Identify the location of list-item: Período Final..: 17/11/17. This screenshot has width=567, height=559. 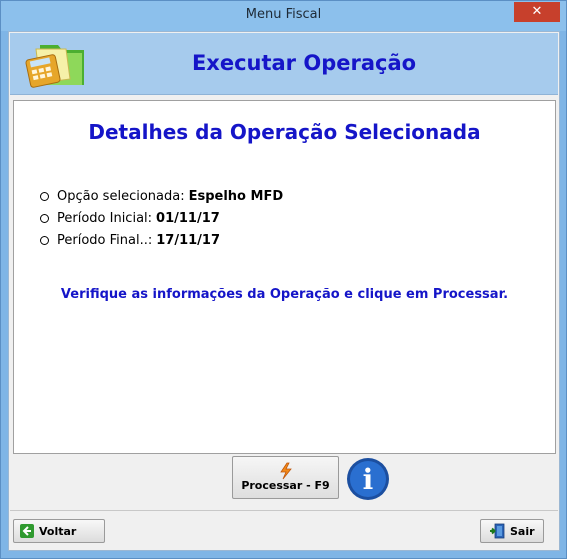
(161, 240).